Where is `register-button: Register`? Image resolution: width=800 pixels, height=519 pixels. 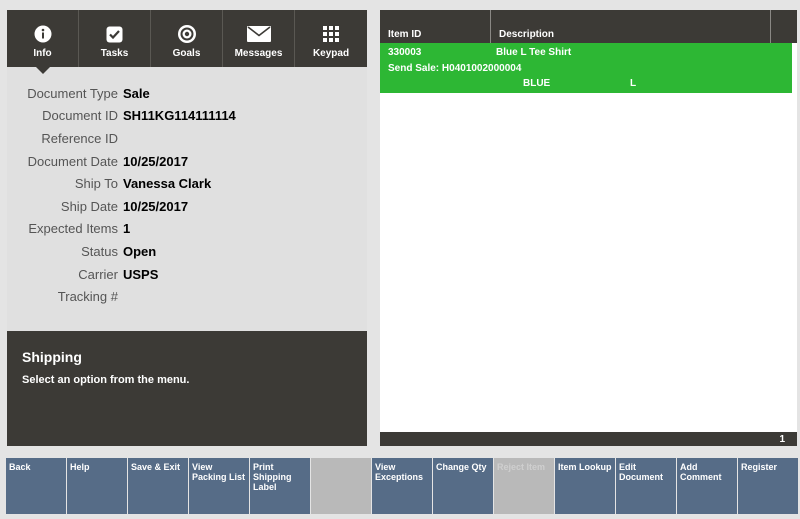 register-button: Register is located at coordinates (768, 486).